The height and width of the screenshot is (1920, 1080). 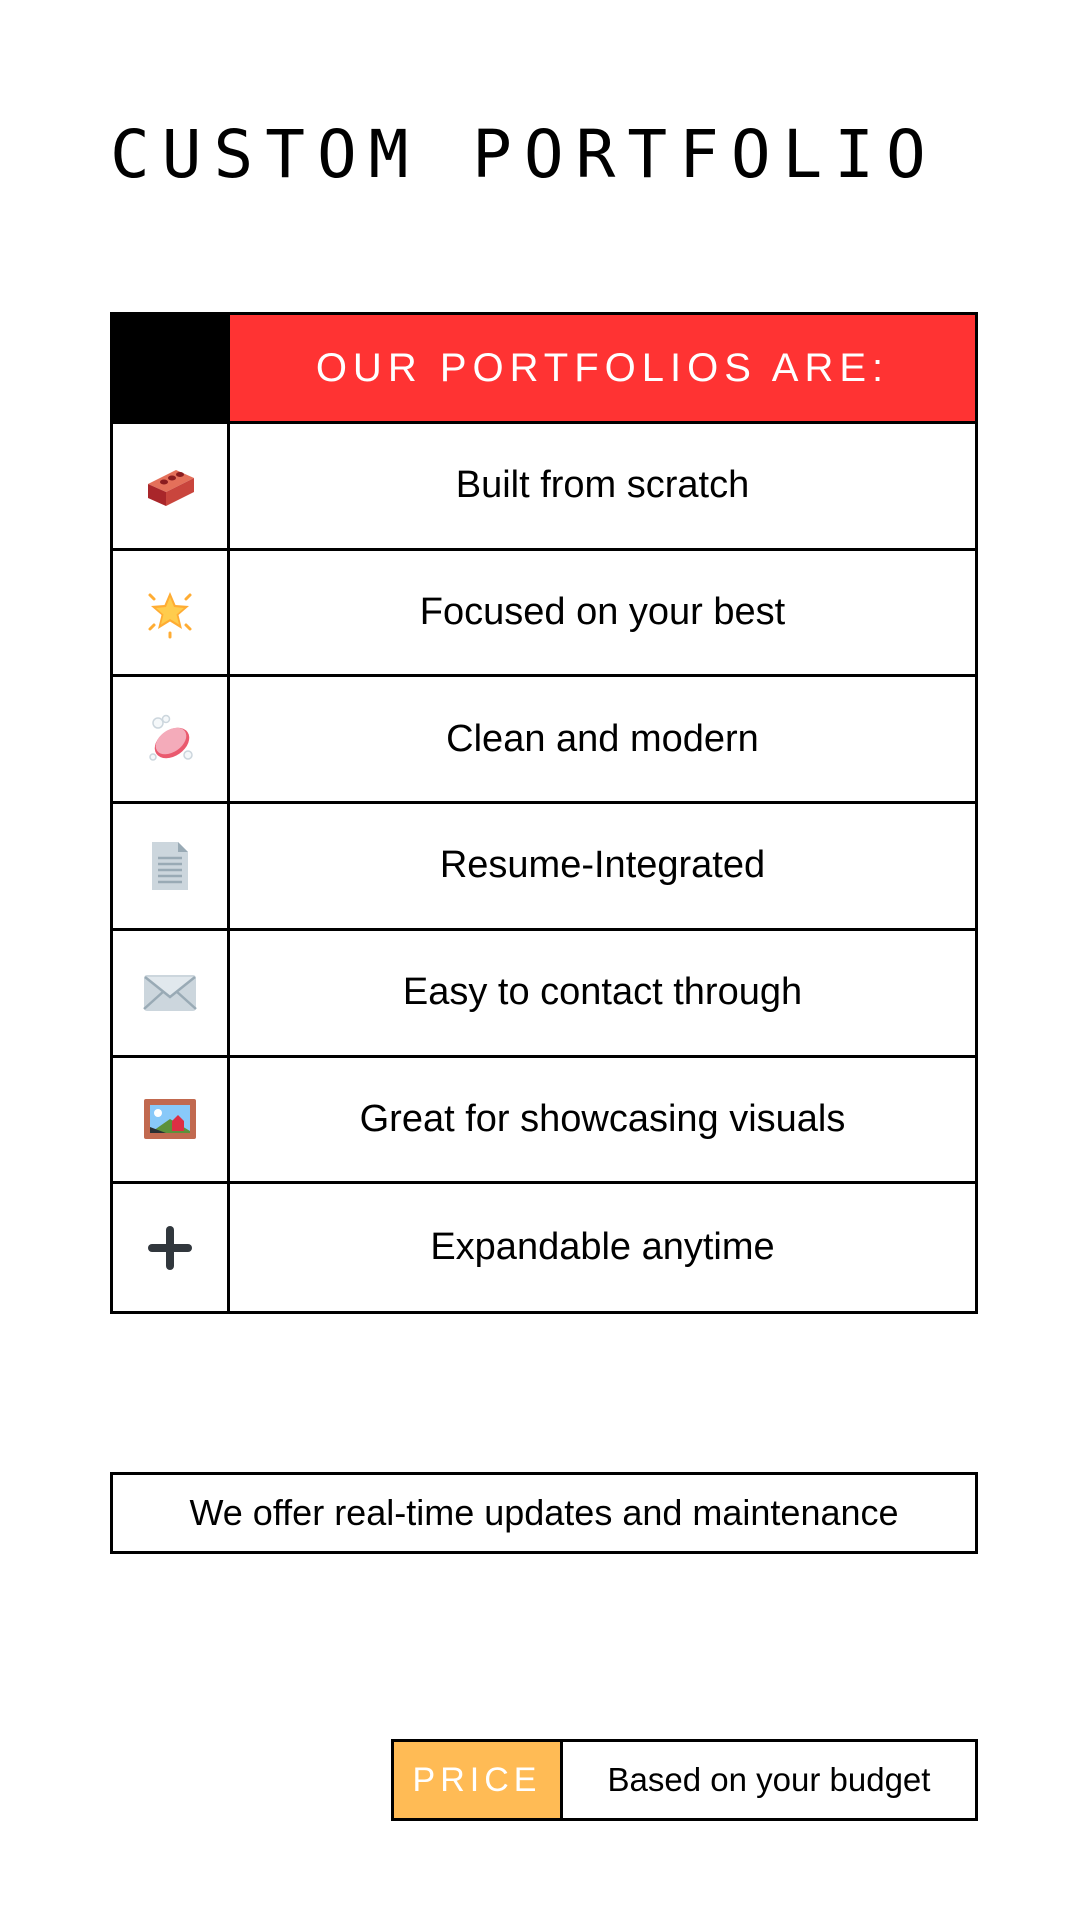 I want to click on feature-label: Clean and modern, so click(x=601, y=741).